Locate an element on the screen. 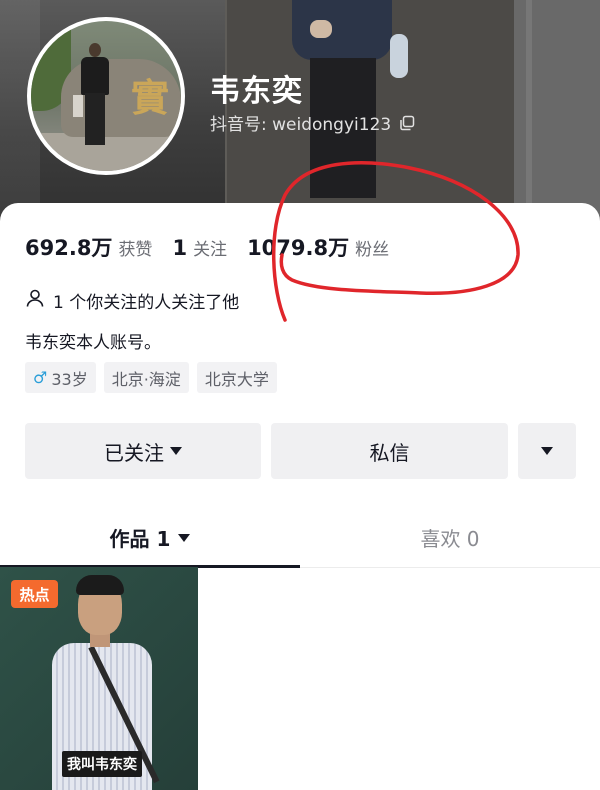  likes-count: 692.8万 is located at coordinates (69, 248).